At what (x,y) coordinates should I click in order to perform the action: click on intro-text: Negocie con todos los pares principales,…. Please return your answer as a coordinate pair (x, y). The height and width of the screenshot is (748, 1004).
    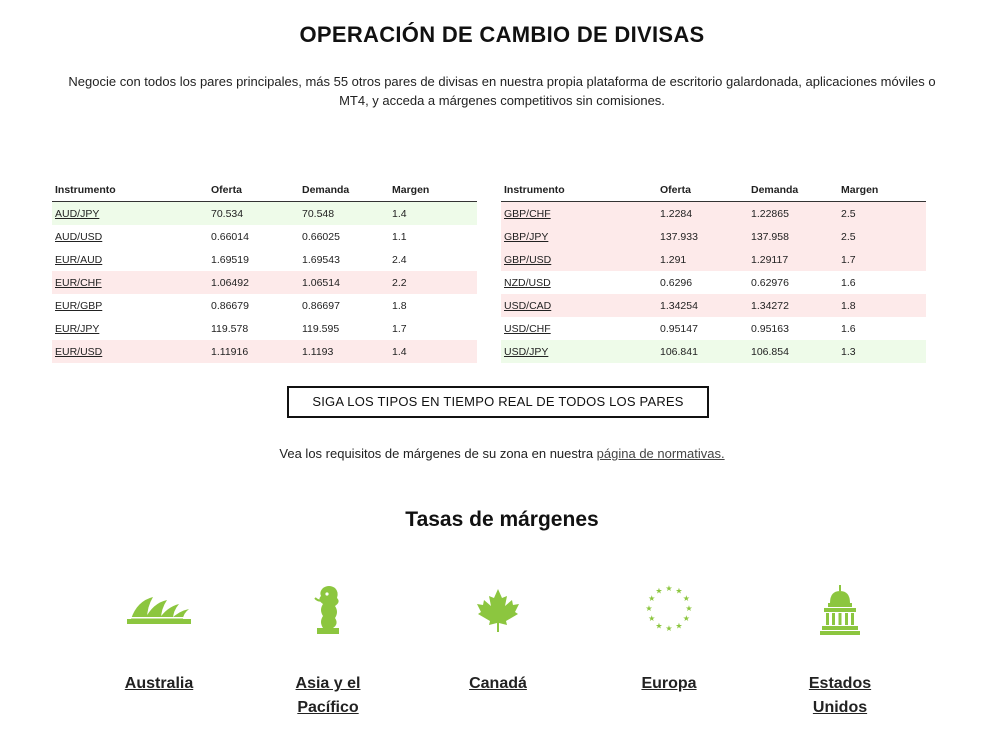
    Looking at the image, I should click on (502, 91).